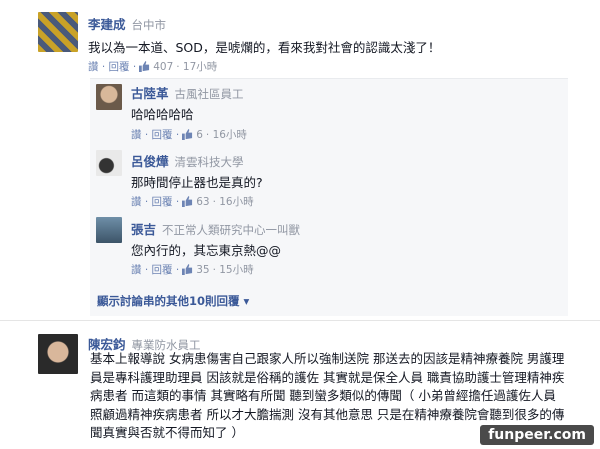 The image size is (600, 449). Describe the element at coordinates (173, 301) in the screenshot. I see `more-replies-link: 顯示討論串的其他10則回覆 ▾` at that location.